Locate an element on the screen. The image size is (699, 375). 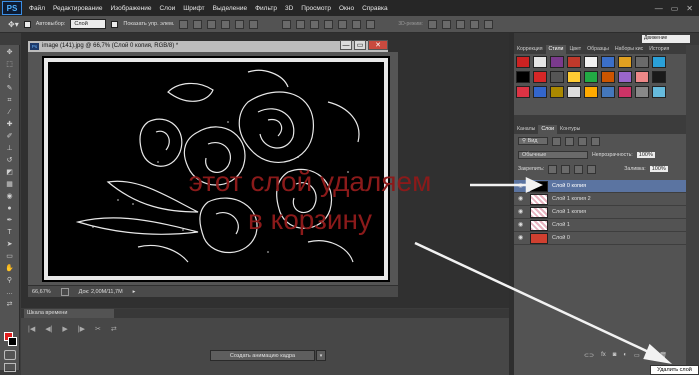
arrow-to-trash-line is located at coordinates (535, 299).